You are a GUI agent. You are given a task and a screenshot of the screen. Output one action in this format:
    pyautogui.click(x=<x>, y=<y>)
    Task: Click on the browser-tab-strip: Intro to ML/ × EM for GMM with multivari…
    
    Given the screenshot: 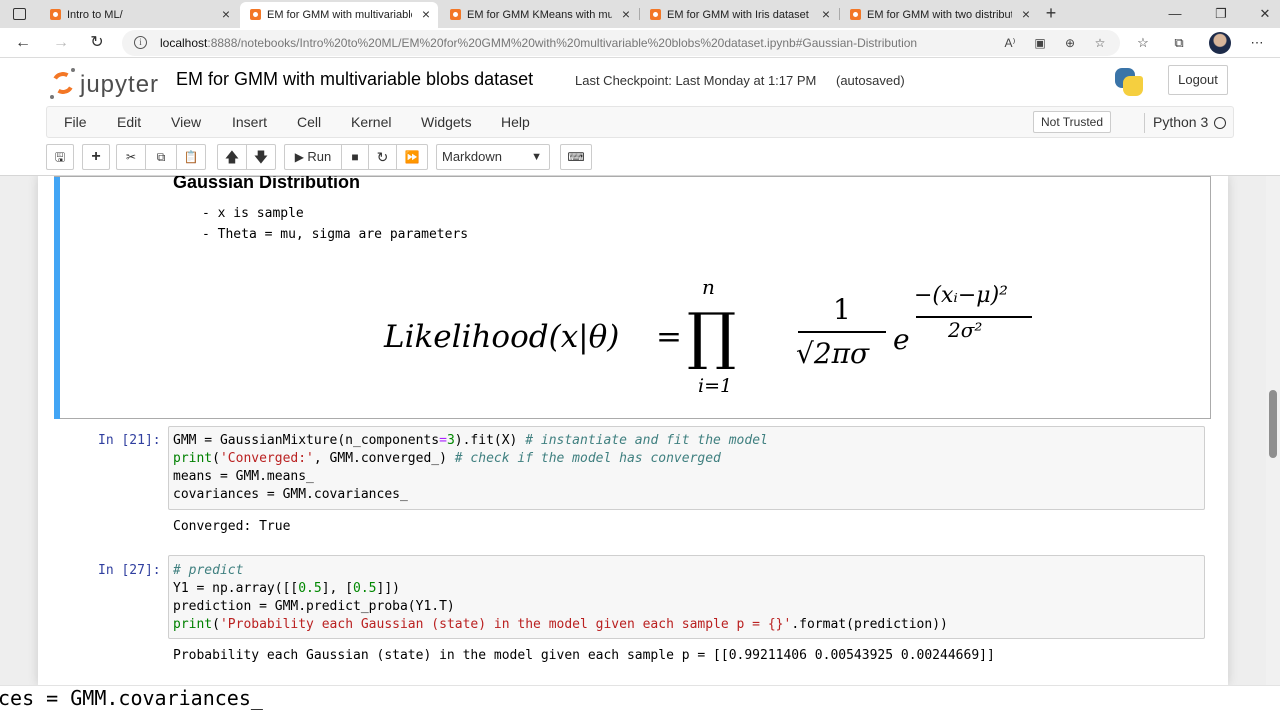 What is the action you would take?
    pyautogui.click(x=640, y=14)
    